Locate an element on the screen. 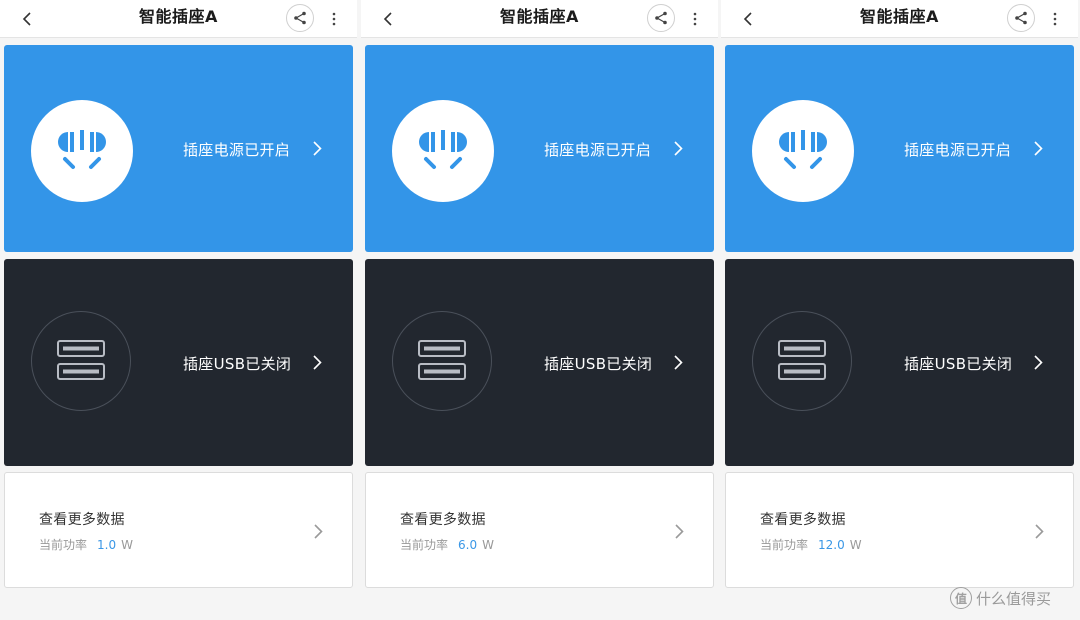  watermark-text: 什么值得买 is located at coordinates (1014, 598).